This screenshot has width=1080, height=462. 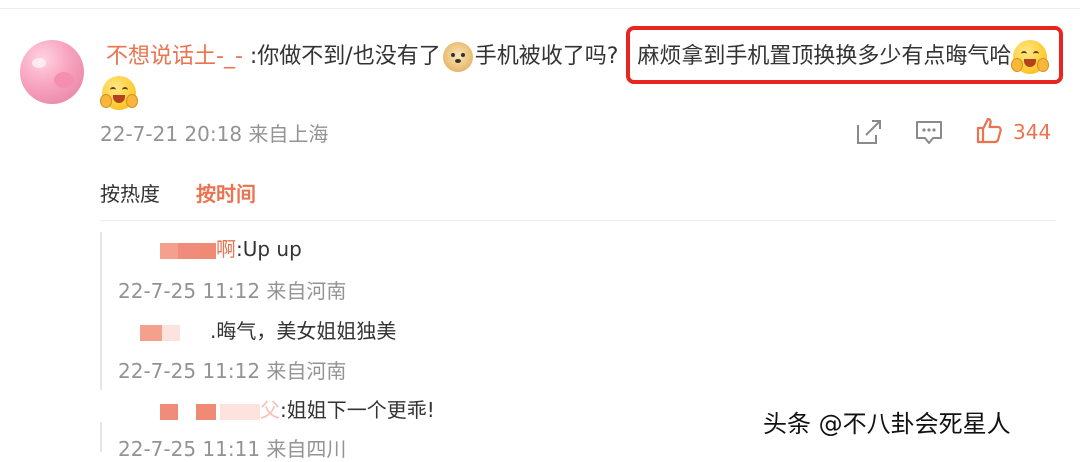 What do you see at coordinates (130, 194) in the screenshot?
I see `sort-by-heat-tab: 按热度` at bounding box center [130, 194].